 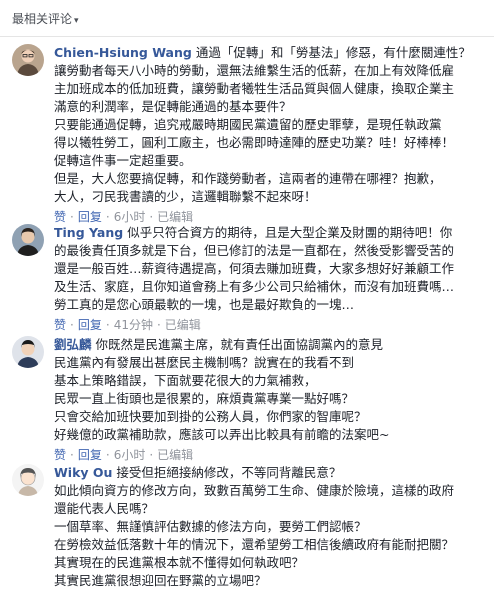 I want to click on comment-text-line: 民進黨內有發展出甚麼民主機制嗎？說實在的我看不到, so click(x=204, y=362).